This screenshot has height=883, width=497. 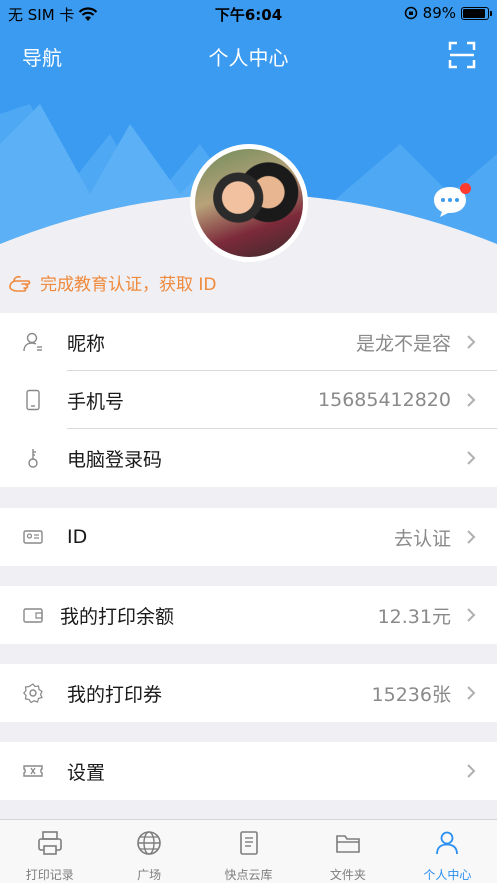 I want to click on user-icon, so click(x=32, y=342).